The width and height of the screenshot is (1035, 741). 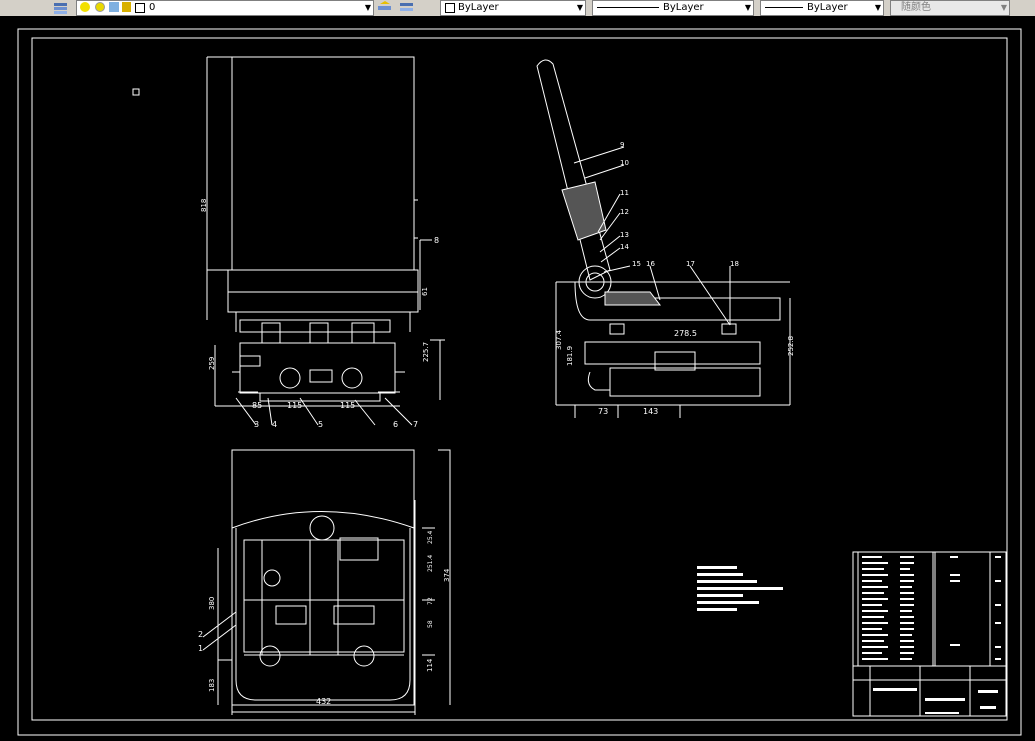 I want to click on part-8: 8, so click(x=436, y=240).